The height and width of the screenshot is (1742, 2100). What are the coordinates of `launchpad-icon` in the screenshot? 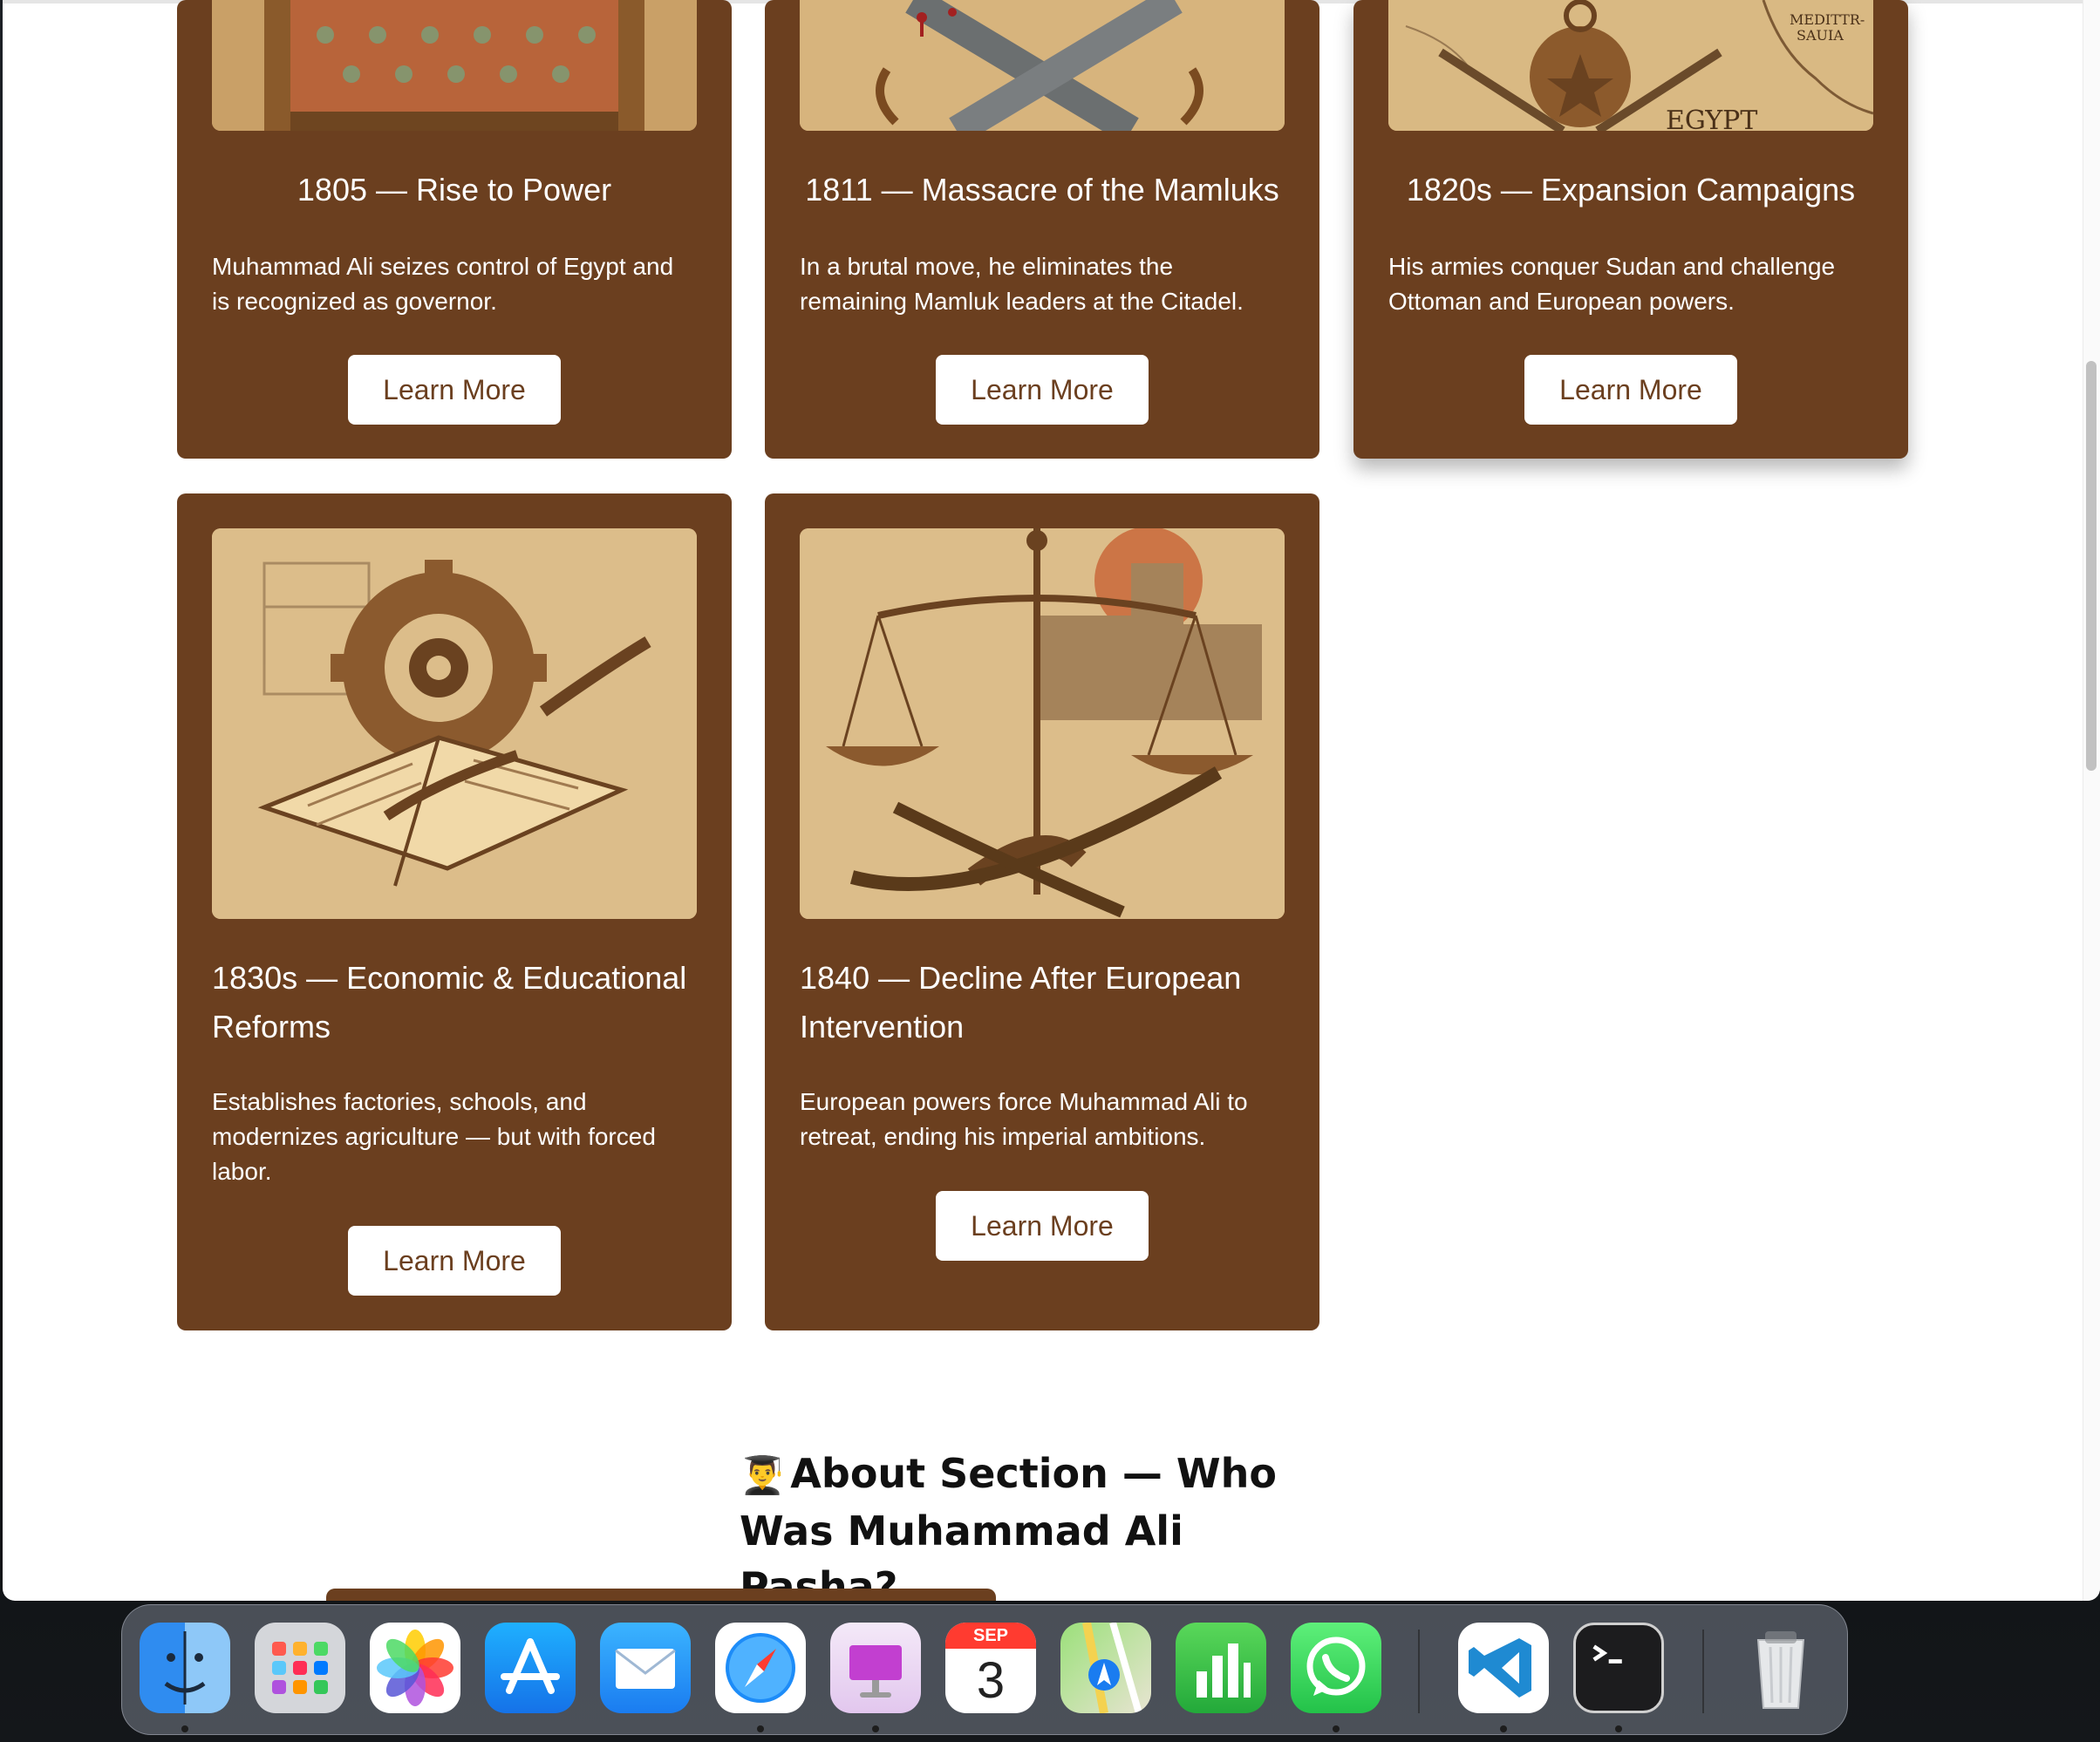 It's located at (300, 1668).